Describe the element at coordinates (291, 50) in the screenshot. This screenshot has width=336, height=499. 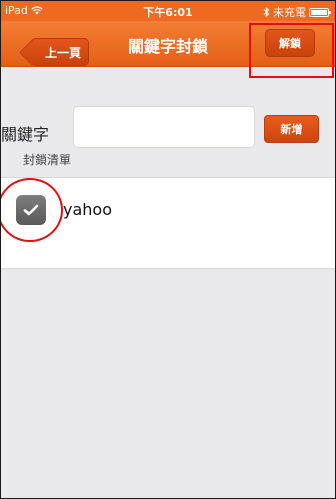
I see `annotation-highlight-box` at that location.